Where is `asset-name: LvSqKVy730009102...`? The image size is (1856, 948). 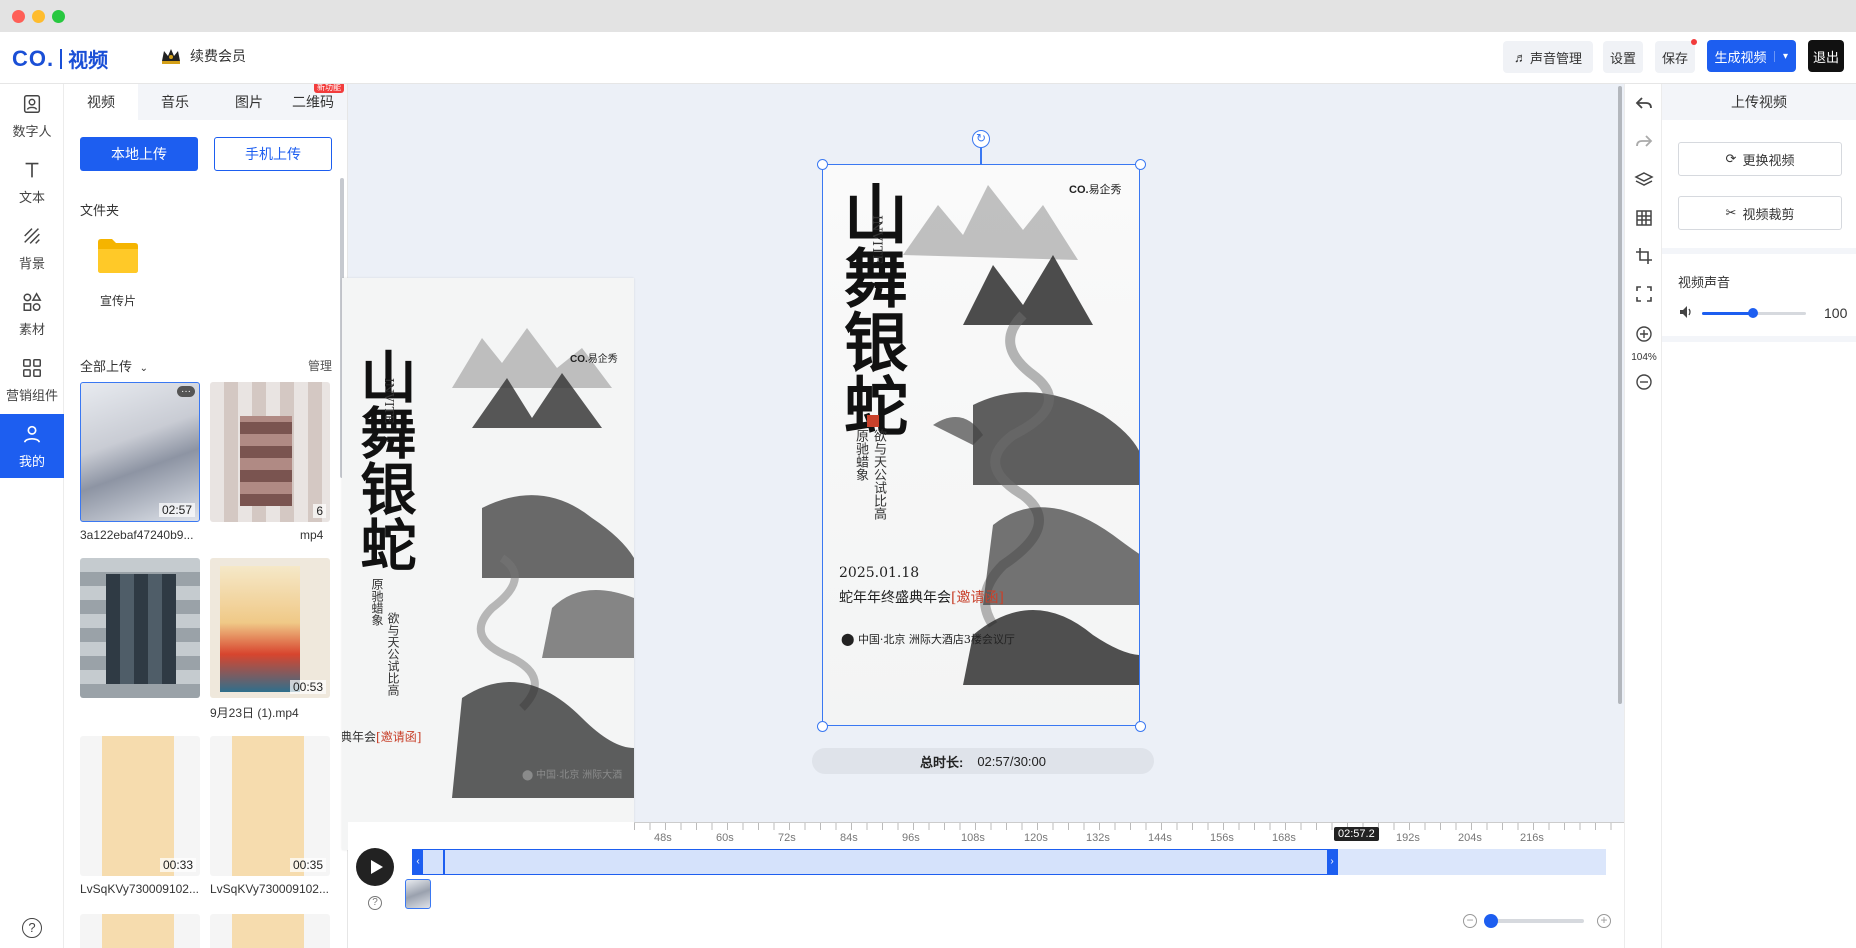 asset-name: LvSqKVy730009102... is located at coordinates (269, 889).